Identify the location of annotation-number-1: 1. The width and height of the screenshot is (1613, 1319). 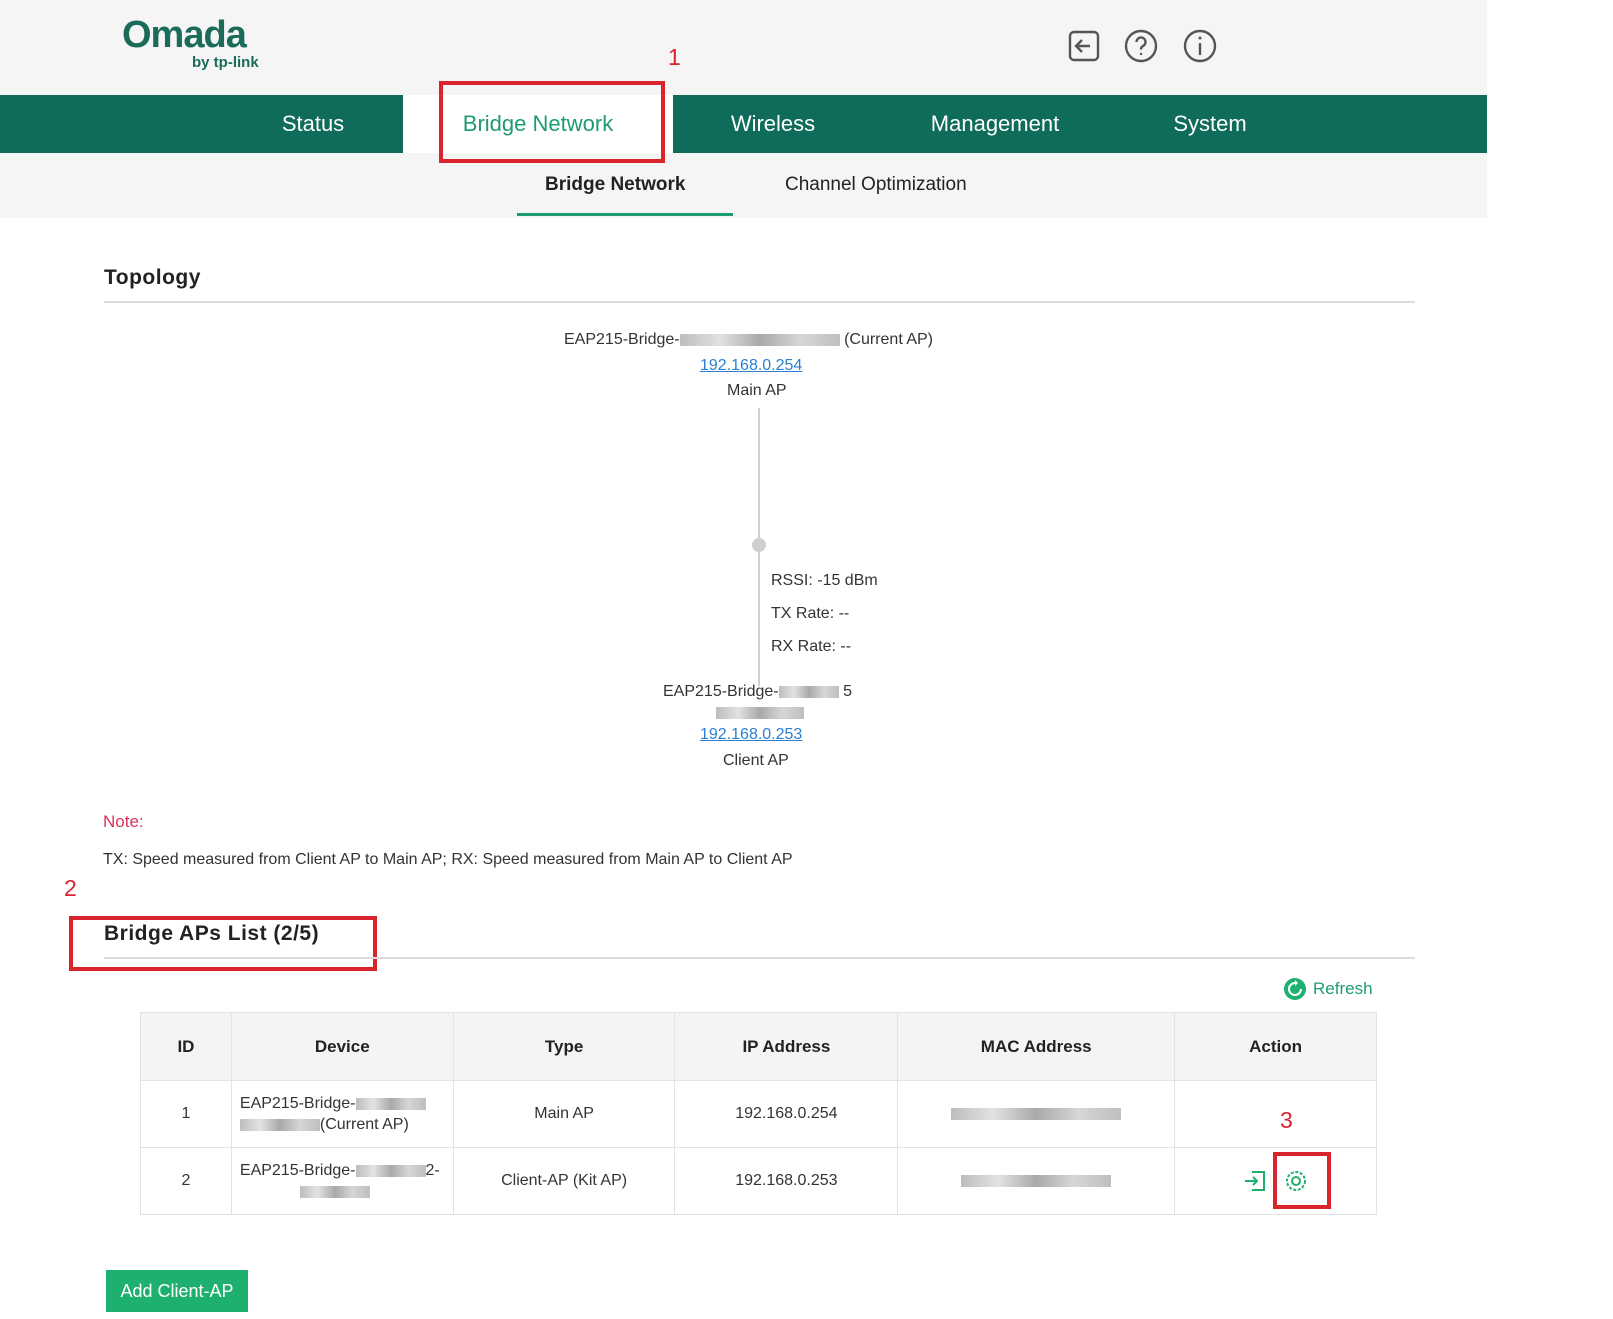
(674, 57).